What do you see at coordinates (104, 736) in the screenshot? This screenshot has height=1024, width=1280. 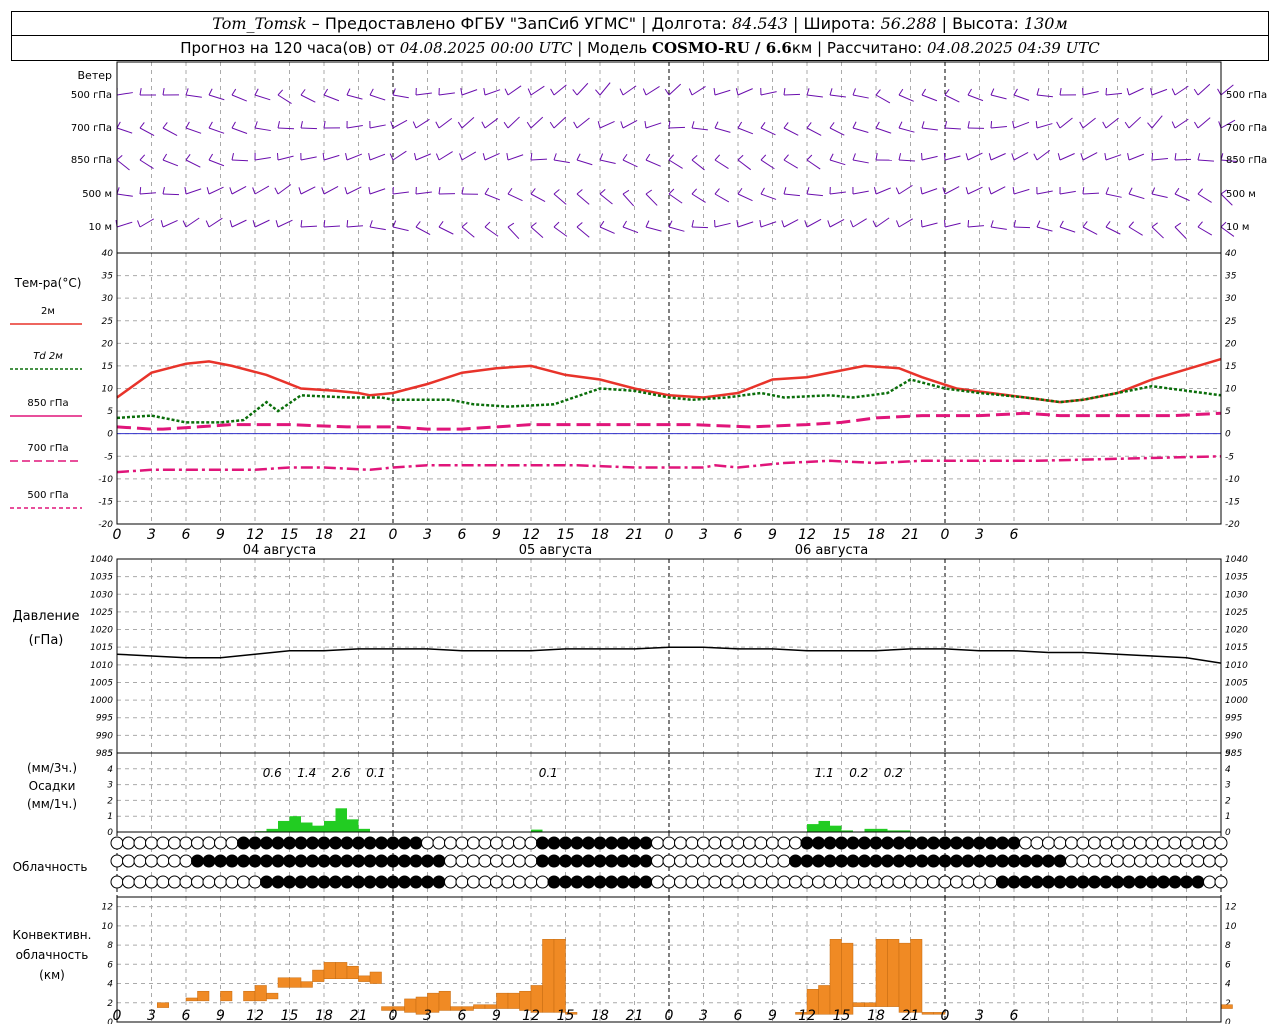 I see `y-tick-label: 990` at bounding box center [104, 736].